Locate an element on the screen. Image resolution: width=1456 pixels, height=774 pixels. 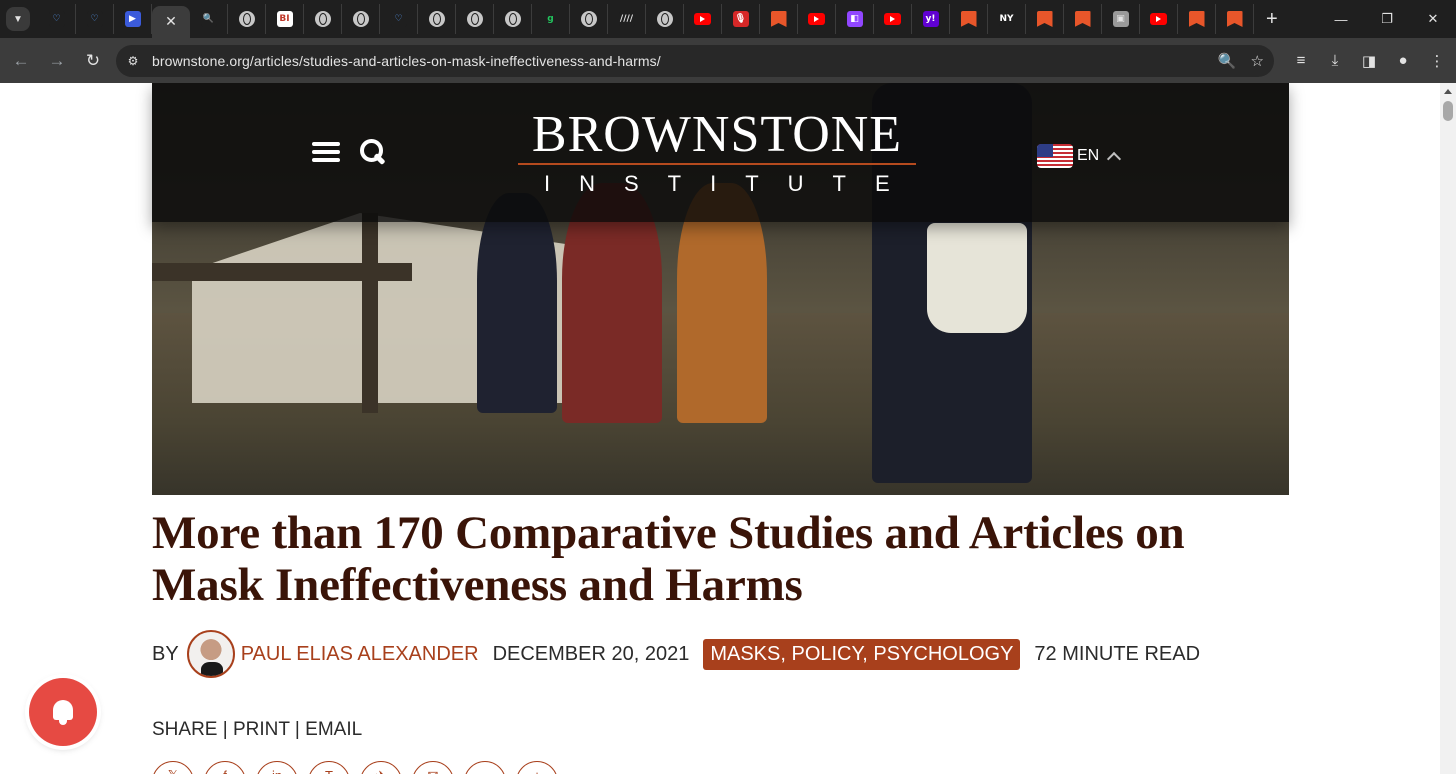
language-selector: EN is located at coordinates (1079, 156).